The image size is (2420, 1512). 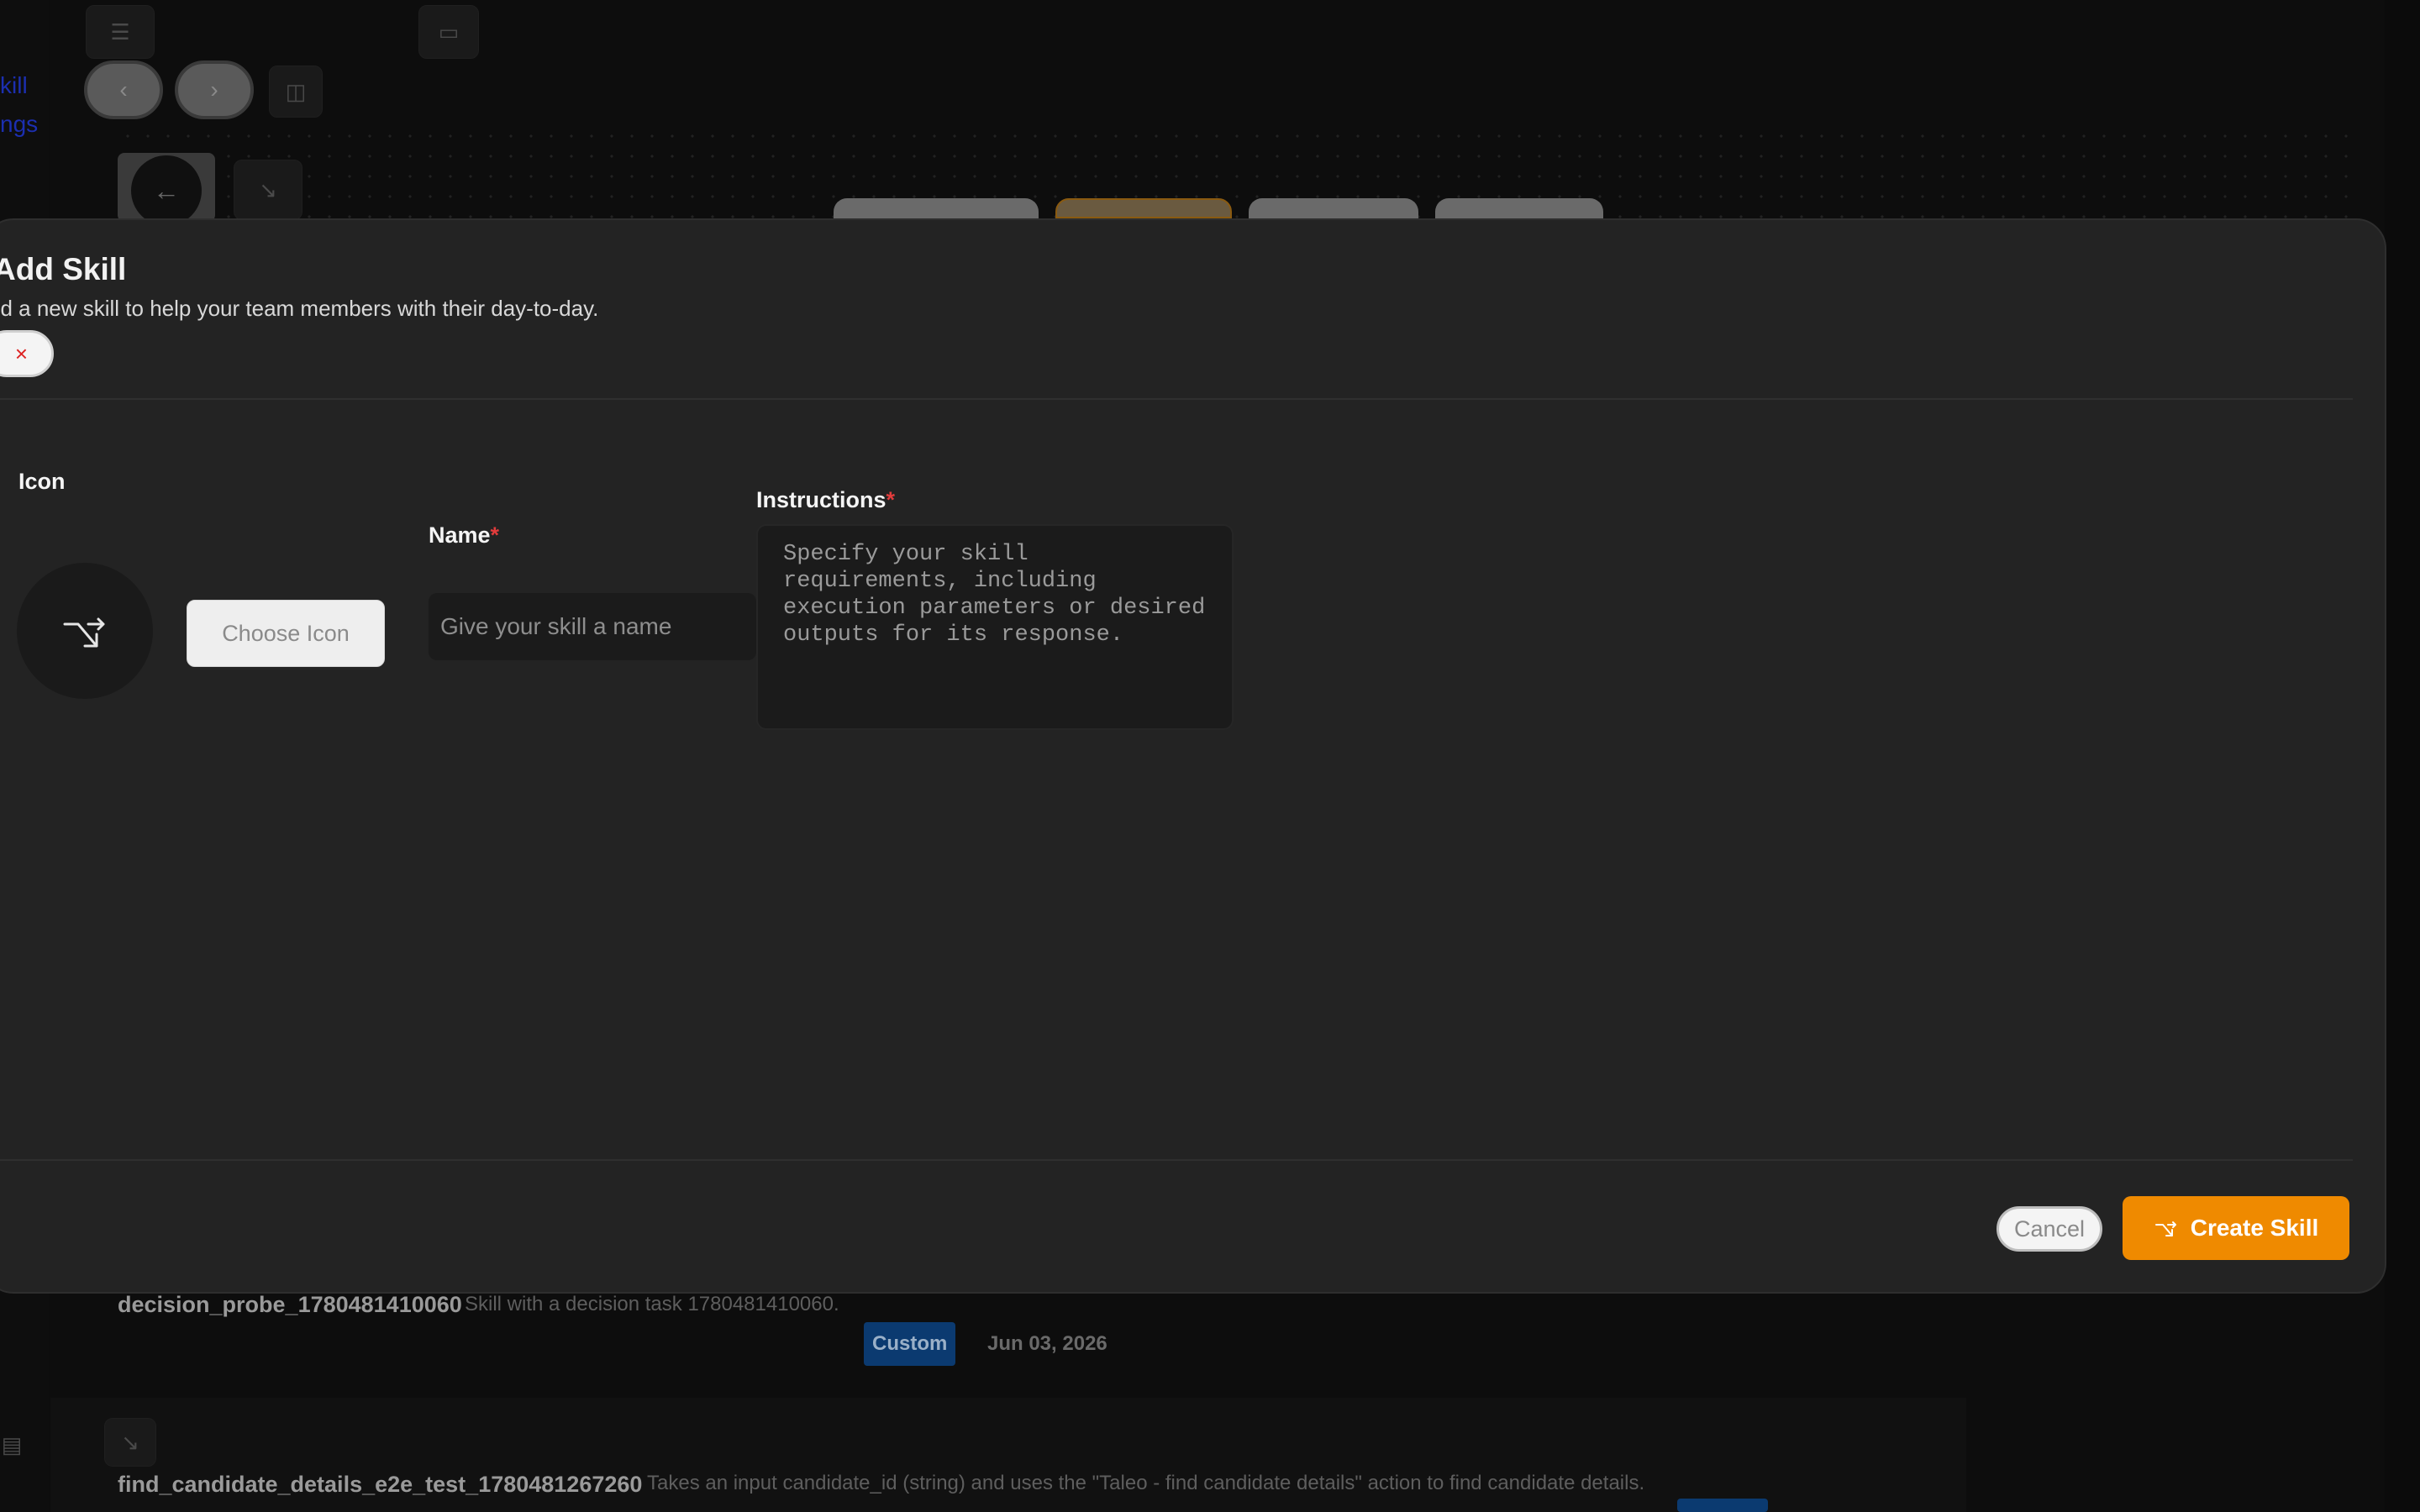 I want to click on skill-name-input, so click(x=592, y=626).